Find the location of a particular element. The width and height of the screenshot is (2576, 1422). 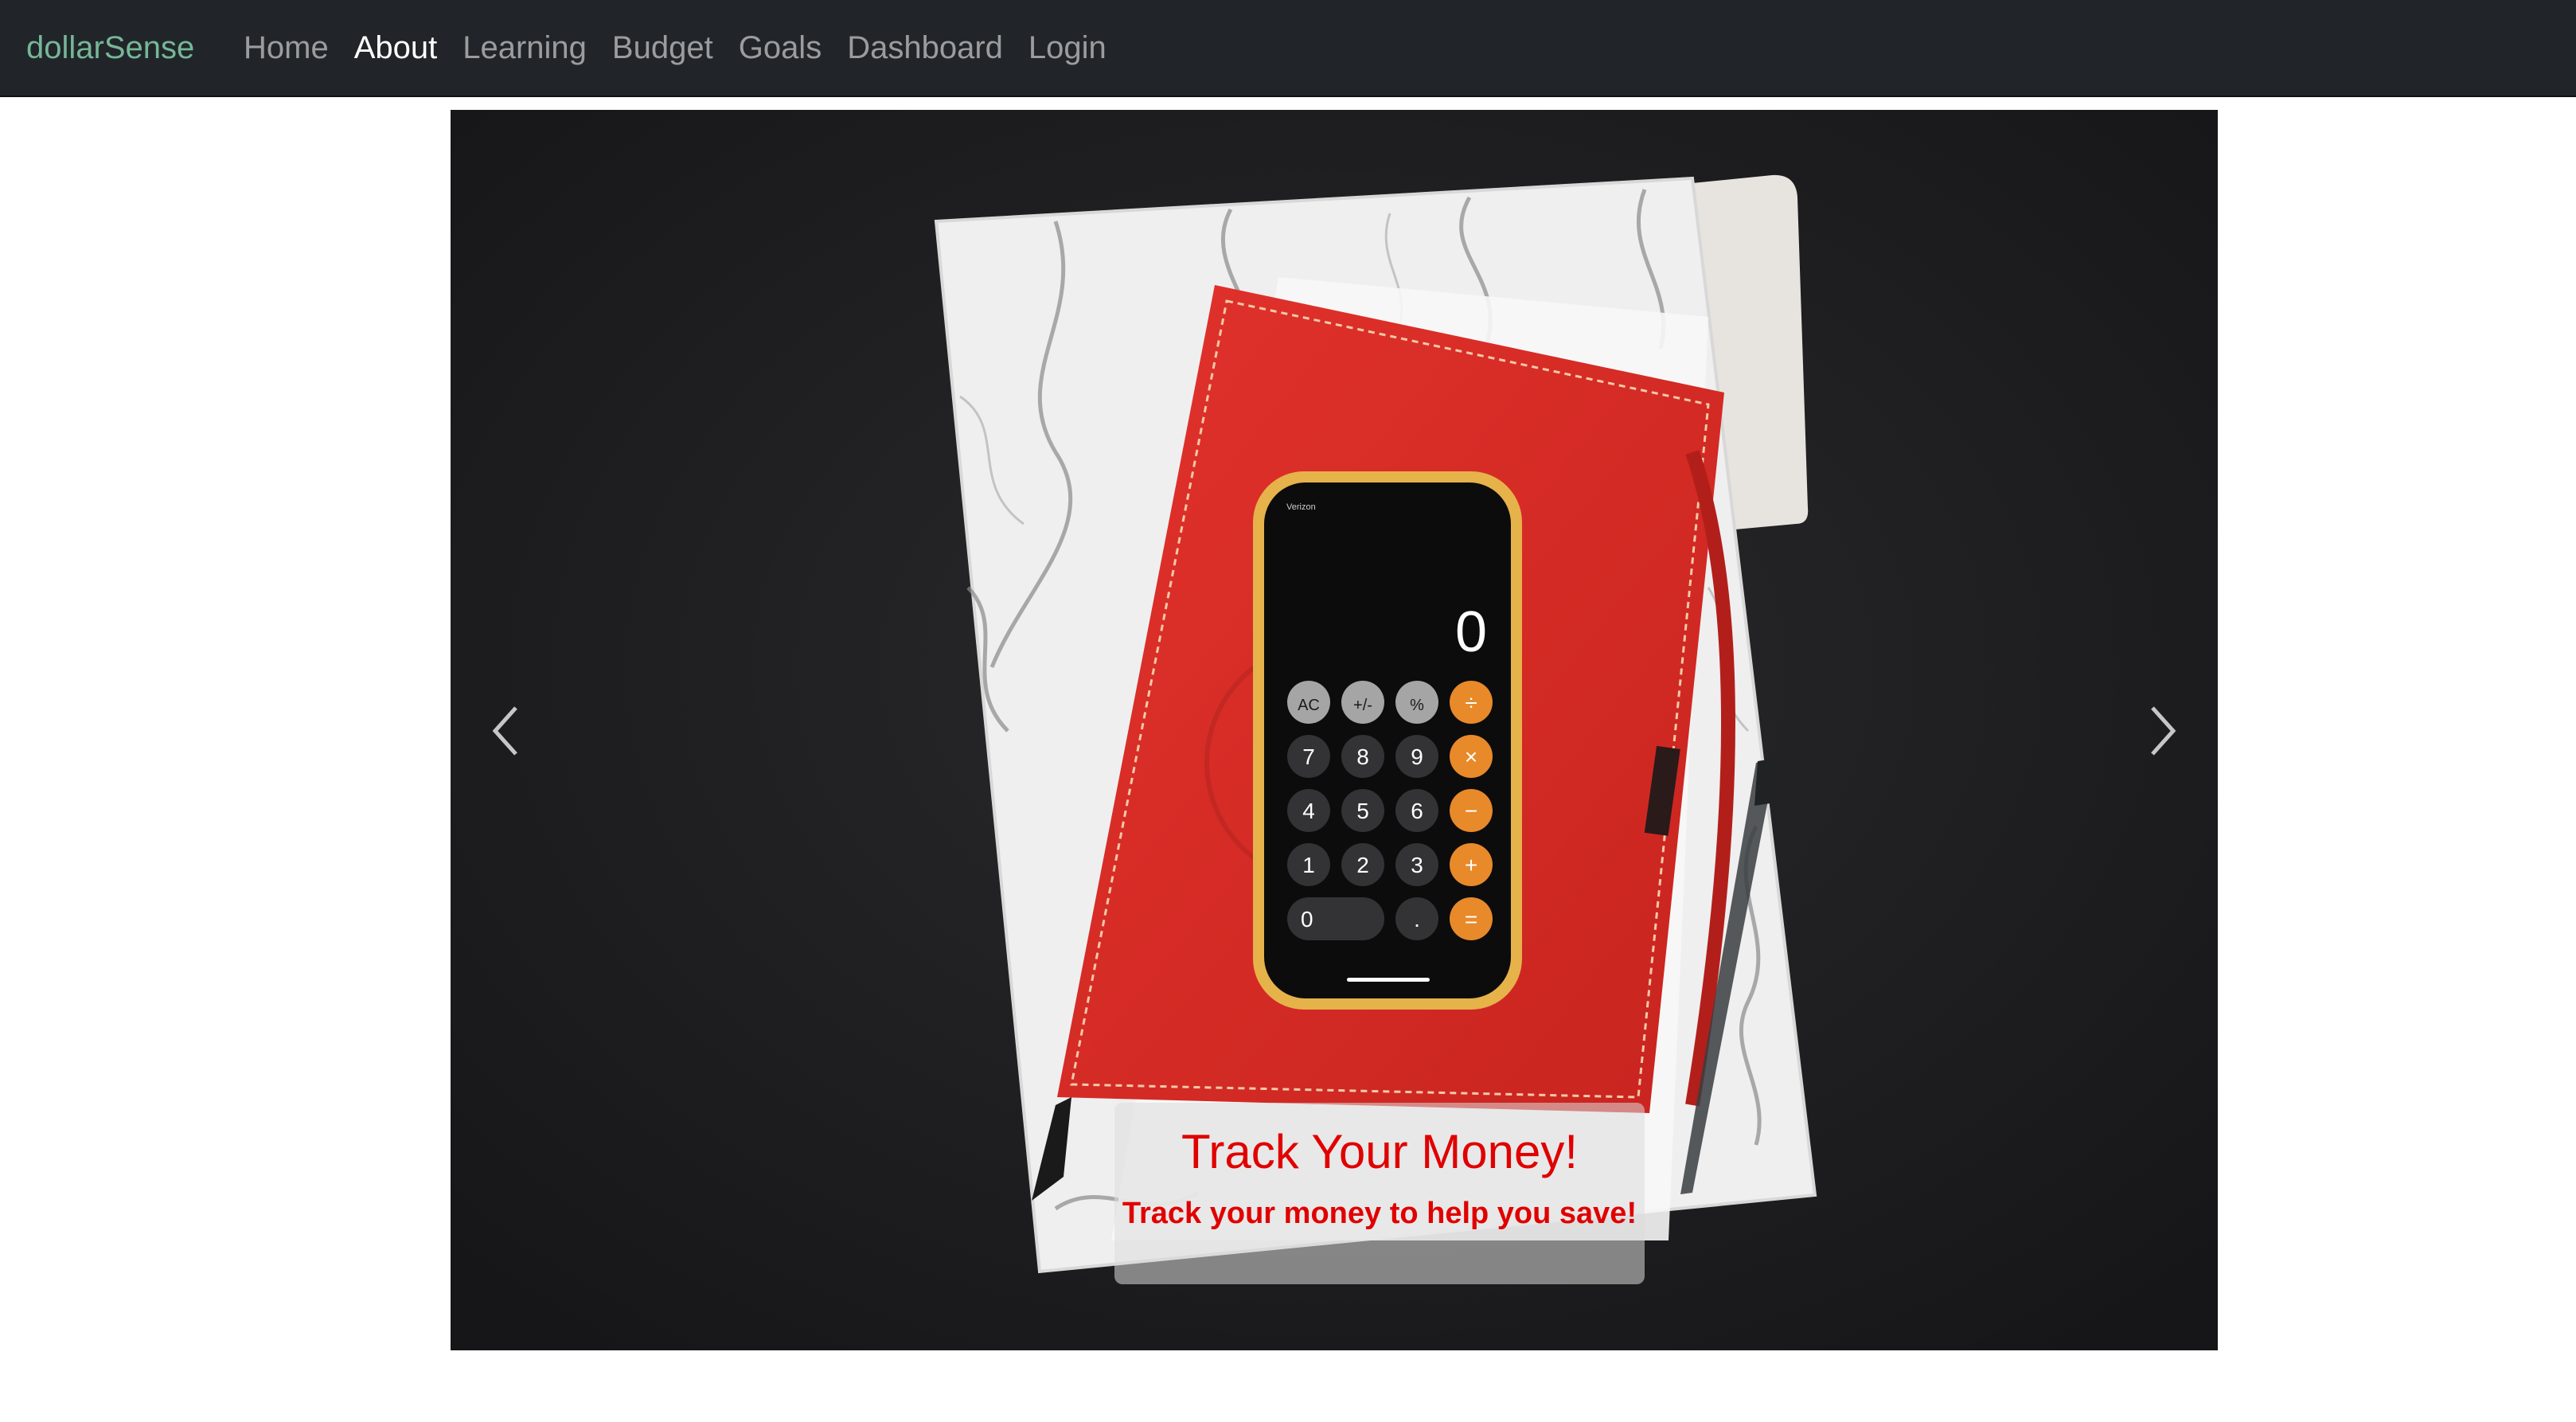

calc-key-label: ÷ is located at coordinates (1471, 702).